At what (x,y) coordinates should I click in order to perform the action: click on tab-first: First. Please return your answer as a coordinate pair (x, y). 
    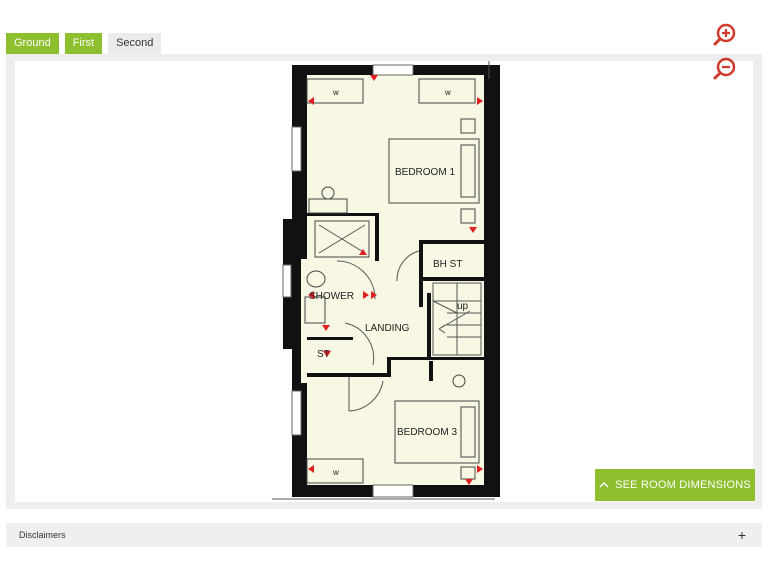
    Looking at the image, I should click on (83, 43).